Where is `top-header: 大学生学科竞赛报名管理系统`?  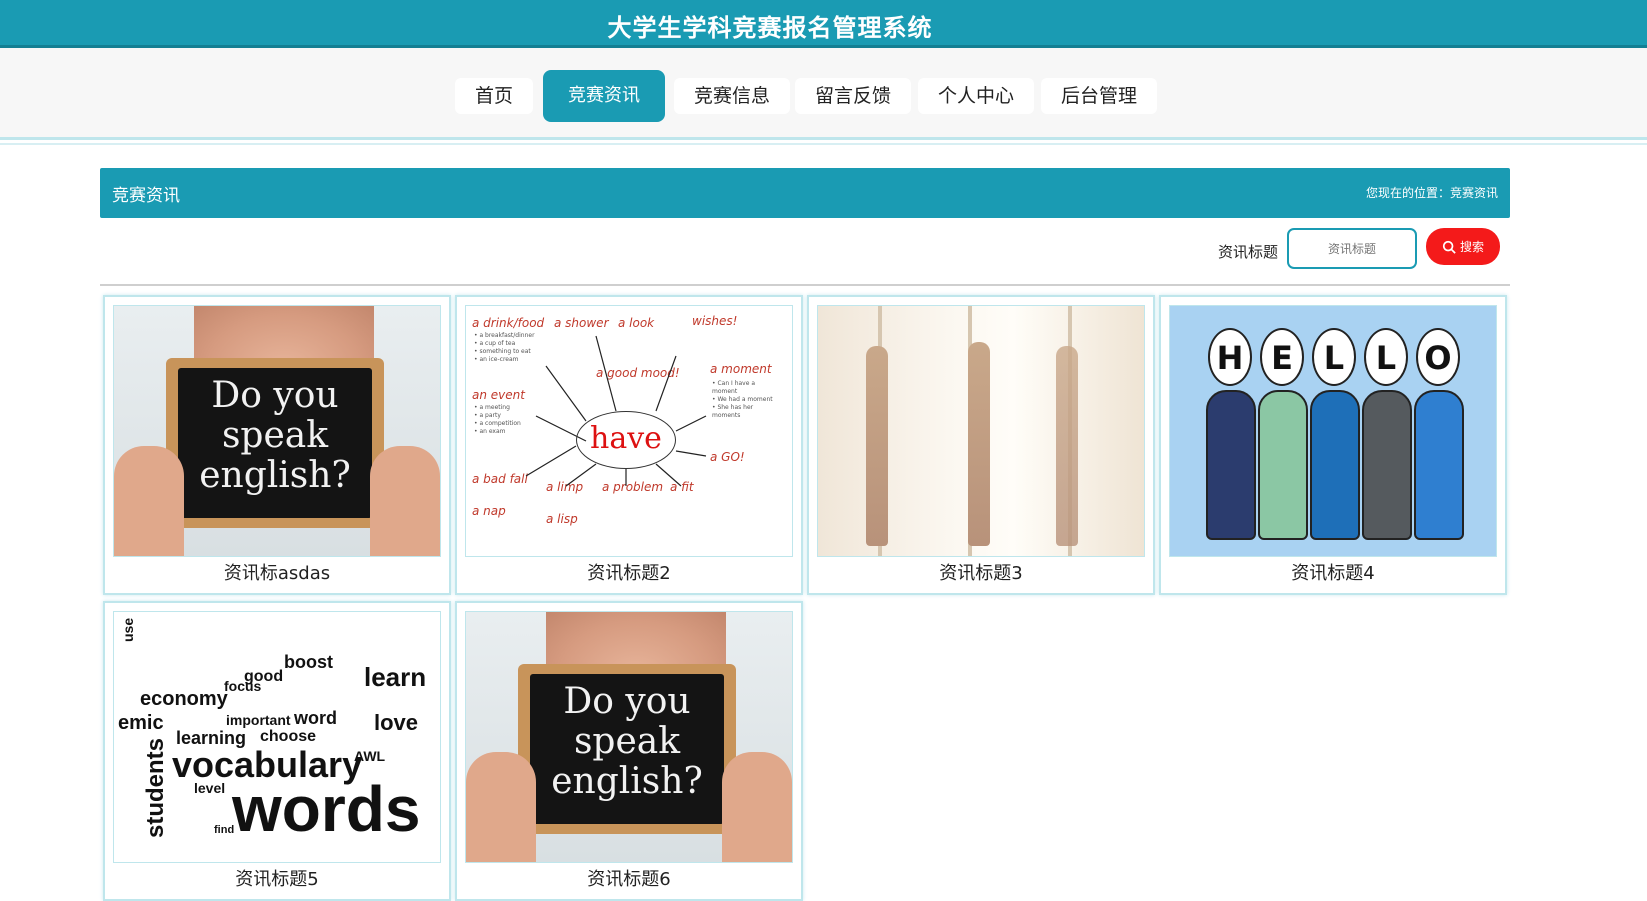
top-header: 大学生学科竞赛报名管理系统 is located at coordinates (823, 24).